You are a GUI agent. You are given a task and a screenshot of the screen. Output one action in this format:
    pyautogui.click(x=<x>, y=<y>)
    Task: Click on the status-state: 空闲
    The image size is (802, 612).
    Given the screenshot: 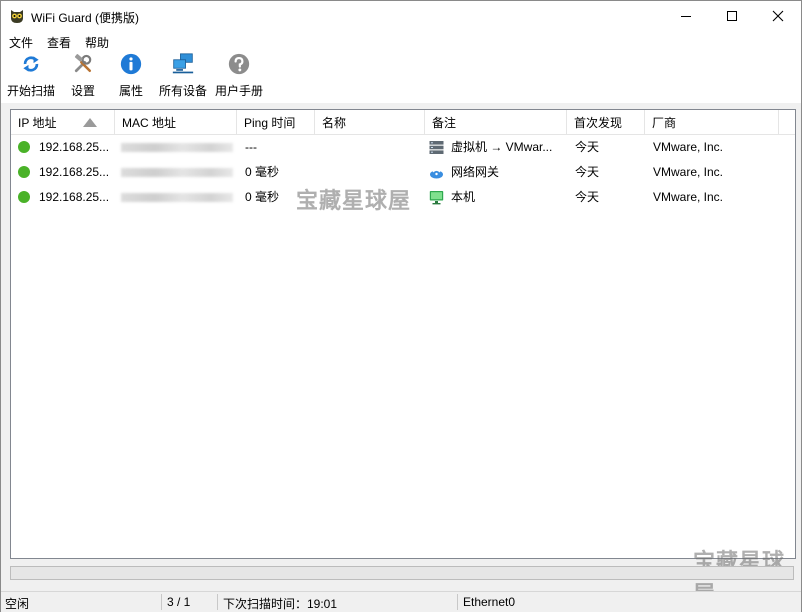 What is the action you would take?
    pyautogui.click(x=17, y=604)
    